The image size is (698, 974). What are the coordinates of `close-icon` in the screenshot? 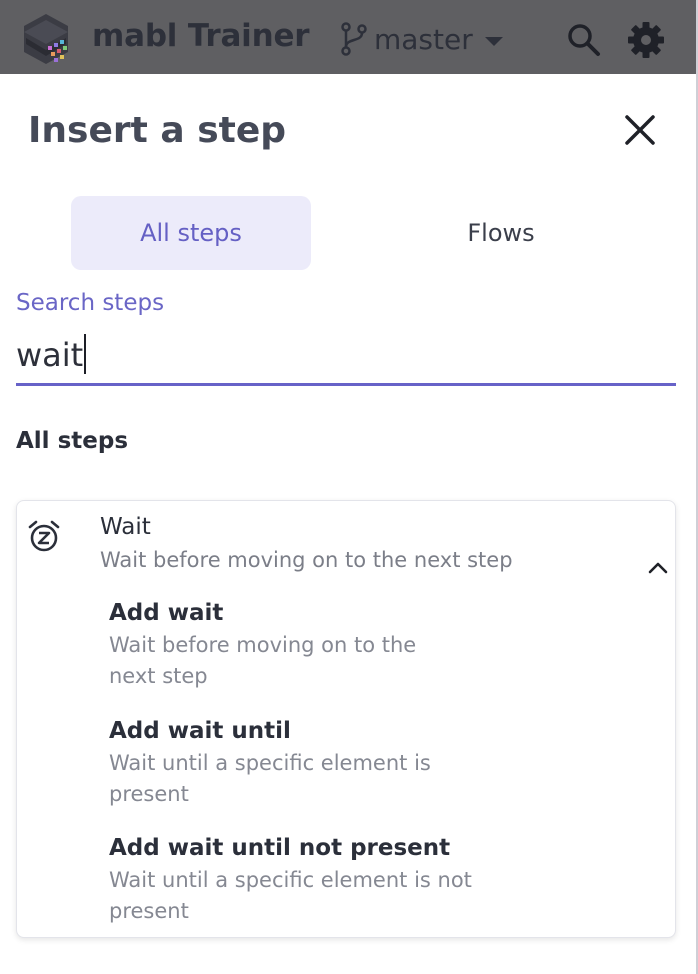 It's located at (640, 130).